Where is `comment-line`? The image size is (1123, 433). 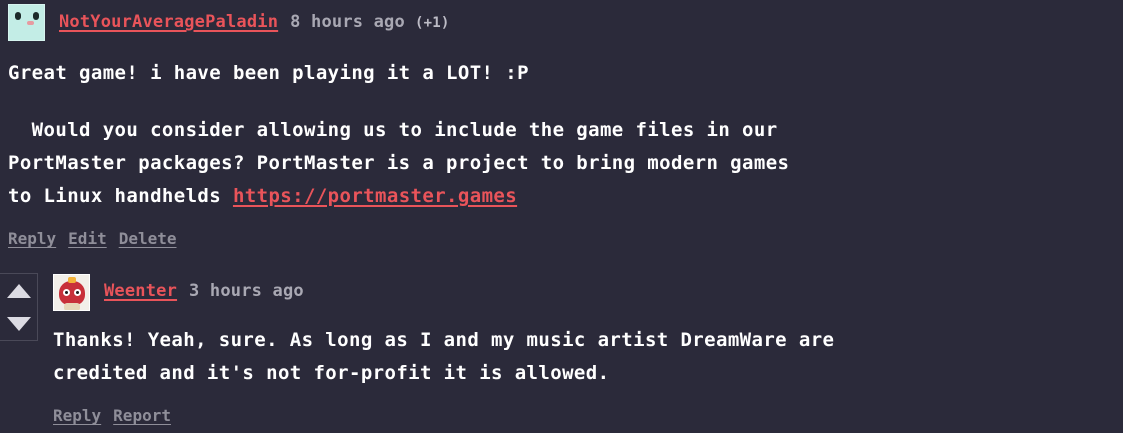 comment-line is located at coordinates (398, 102).